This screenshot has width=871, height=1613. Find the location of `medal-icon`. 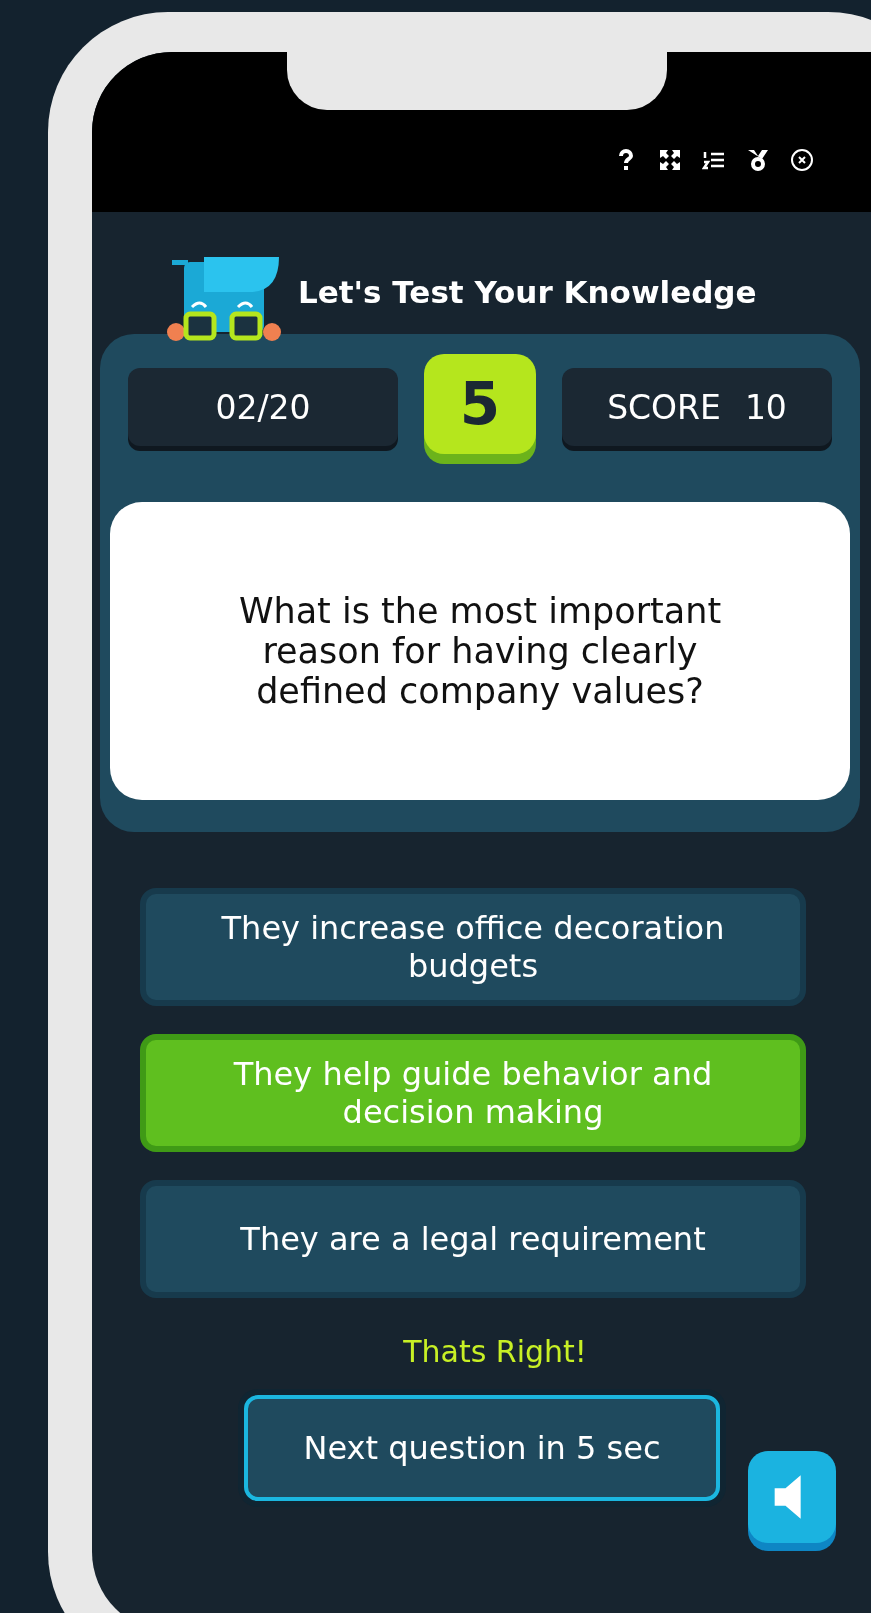

medal-icon is located at coordinates (758, 160).